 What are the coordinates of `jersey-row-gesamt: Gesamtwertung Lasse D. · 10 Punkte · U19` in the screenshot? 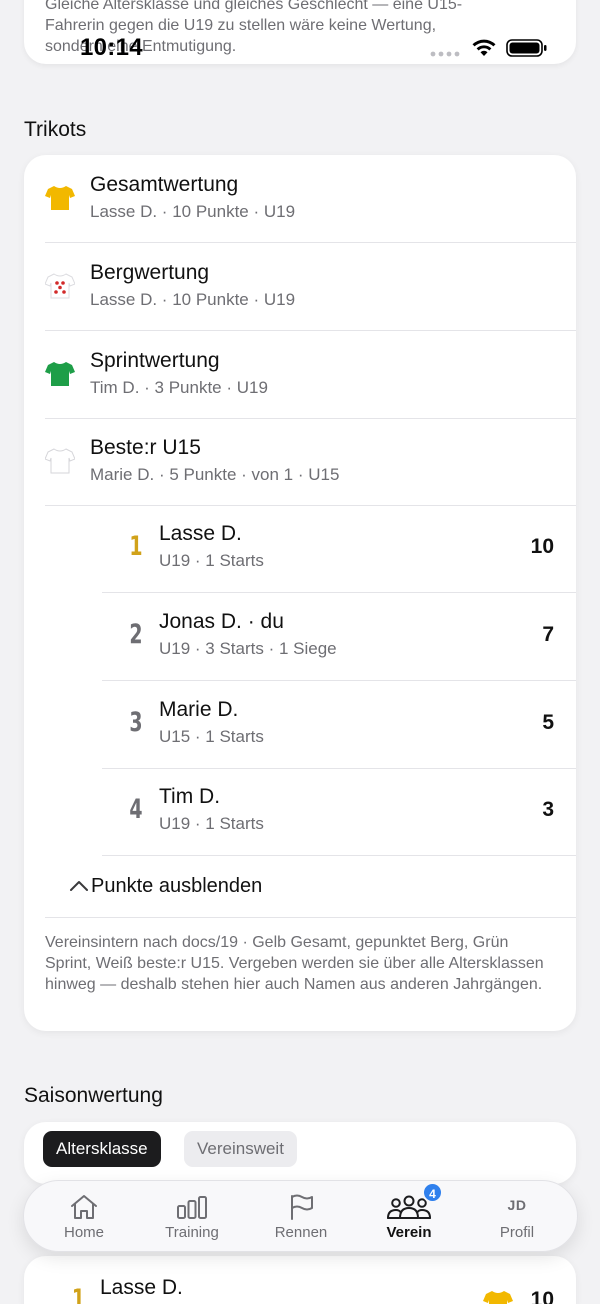 It's located at (310, 199).